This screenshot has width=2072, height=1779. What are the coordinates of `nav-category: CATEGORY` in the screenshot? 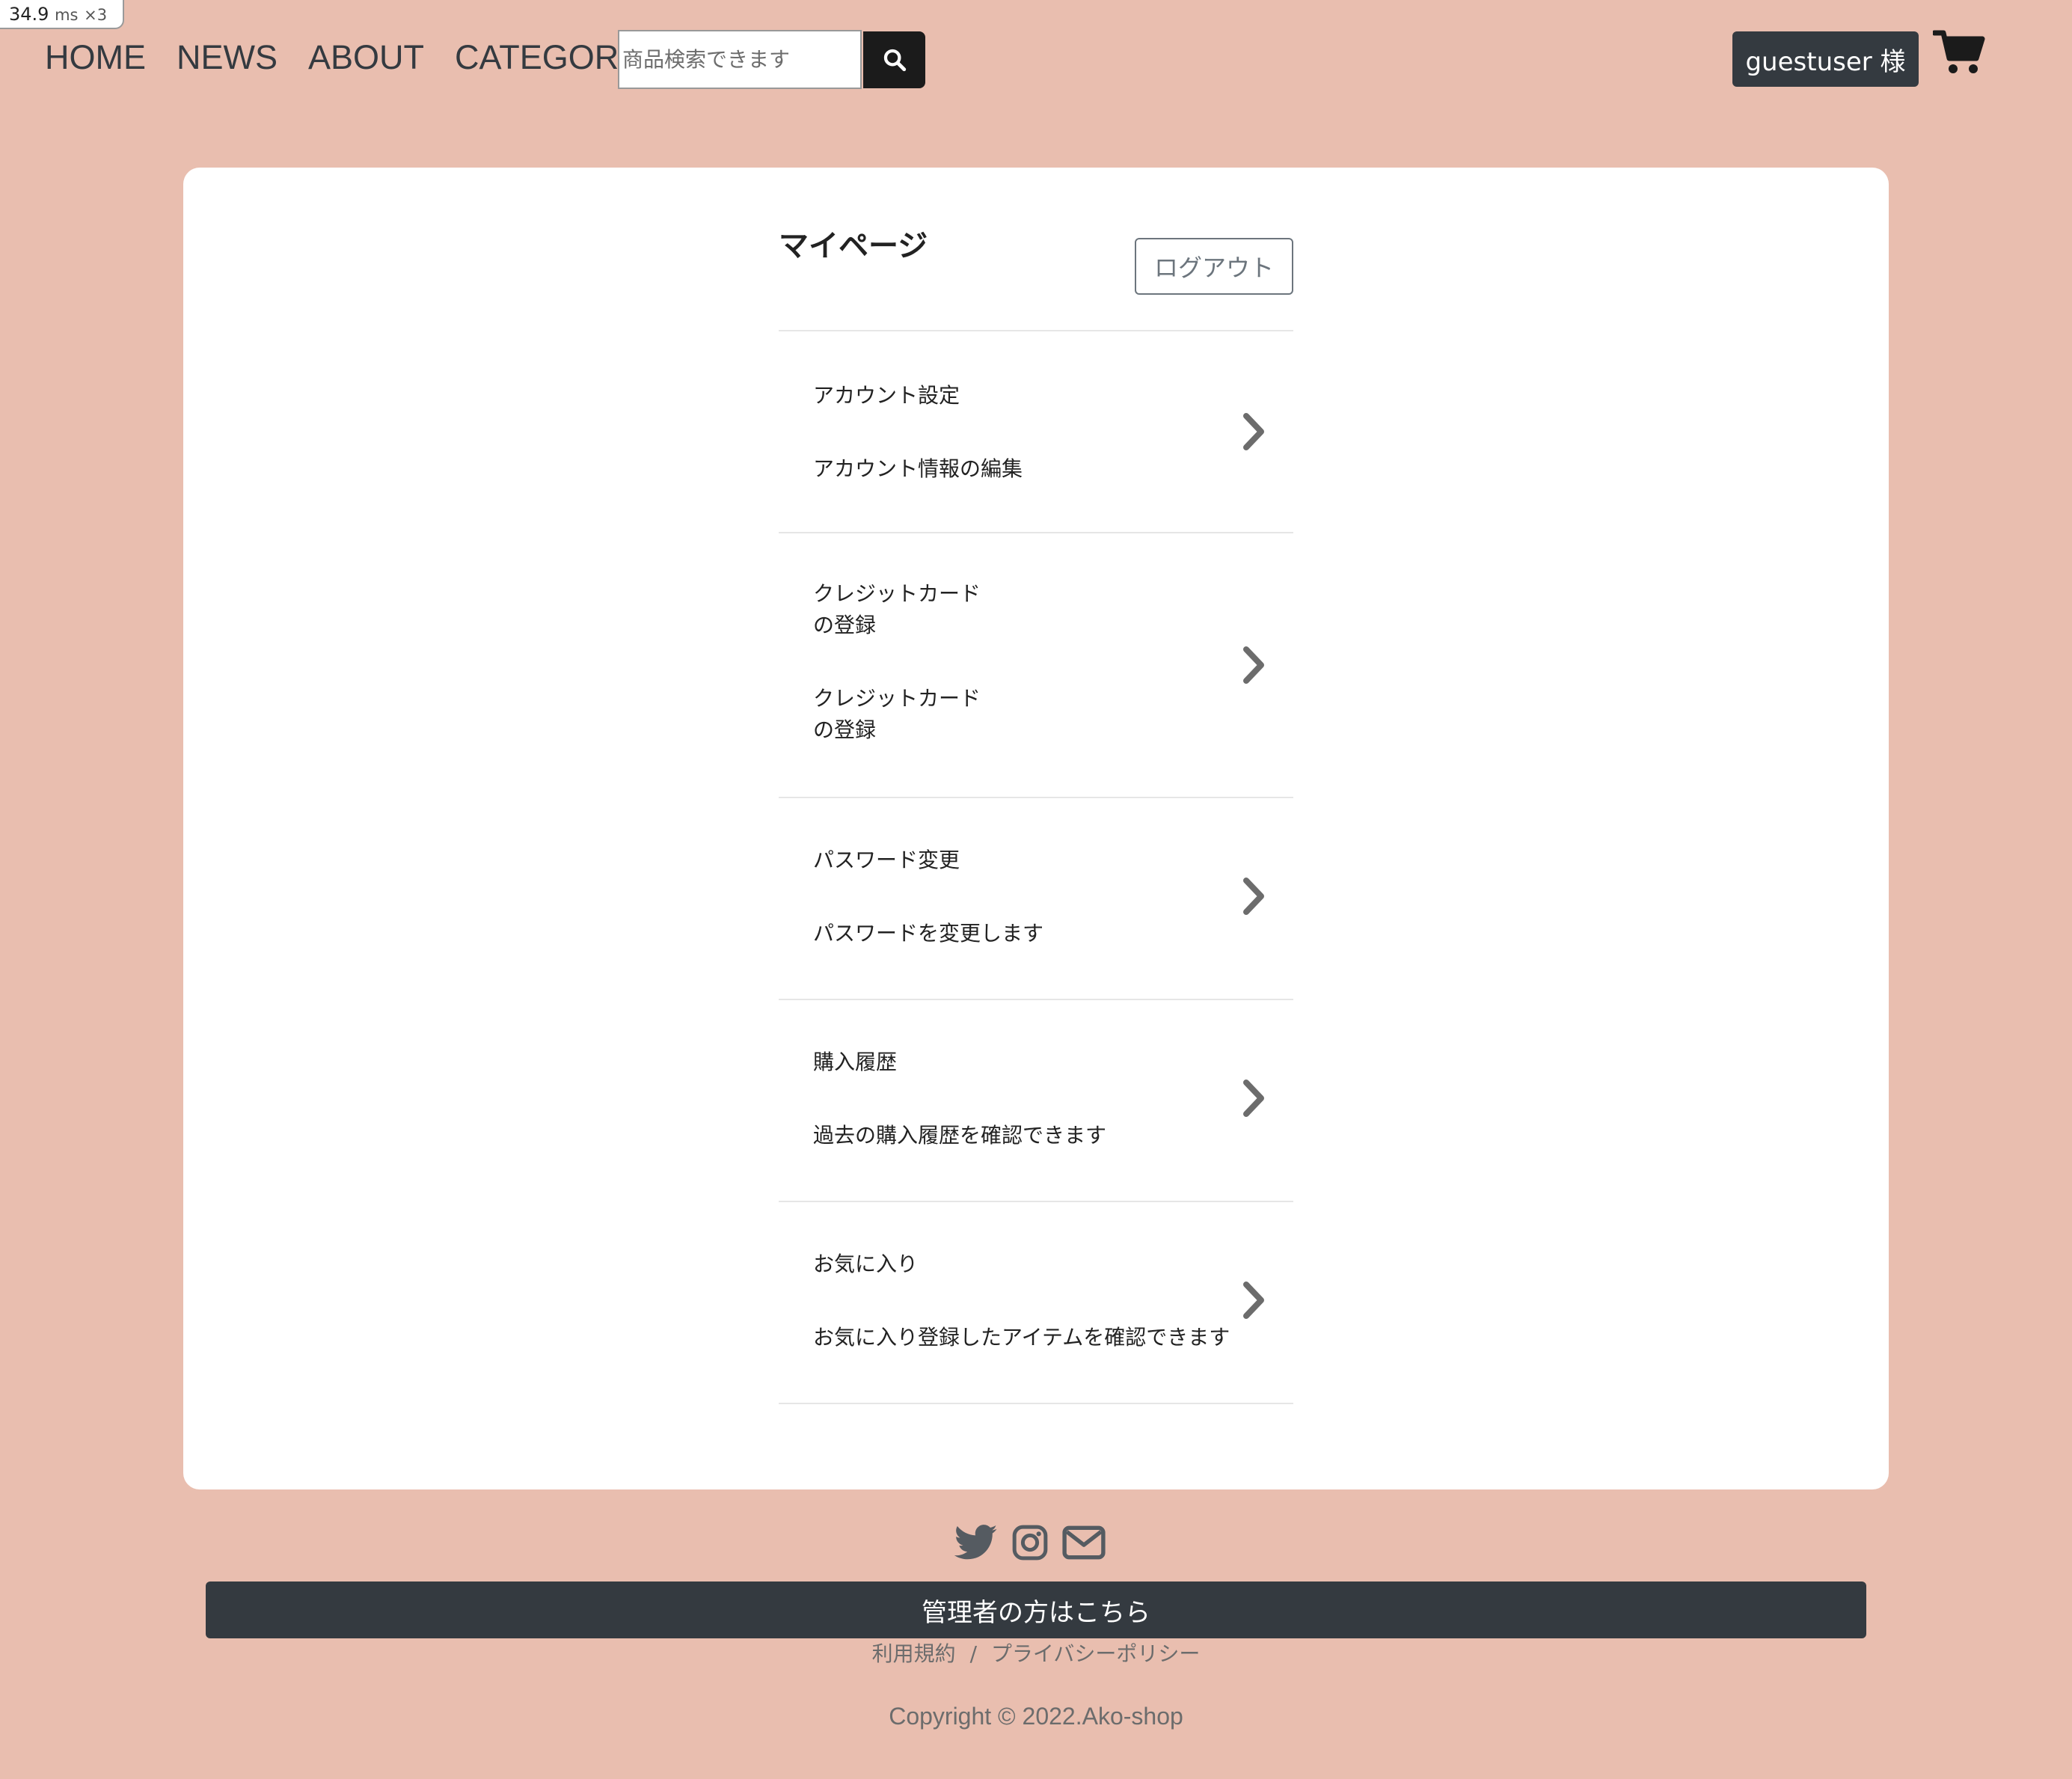 It's located at (547, 58).